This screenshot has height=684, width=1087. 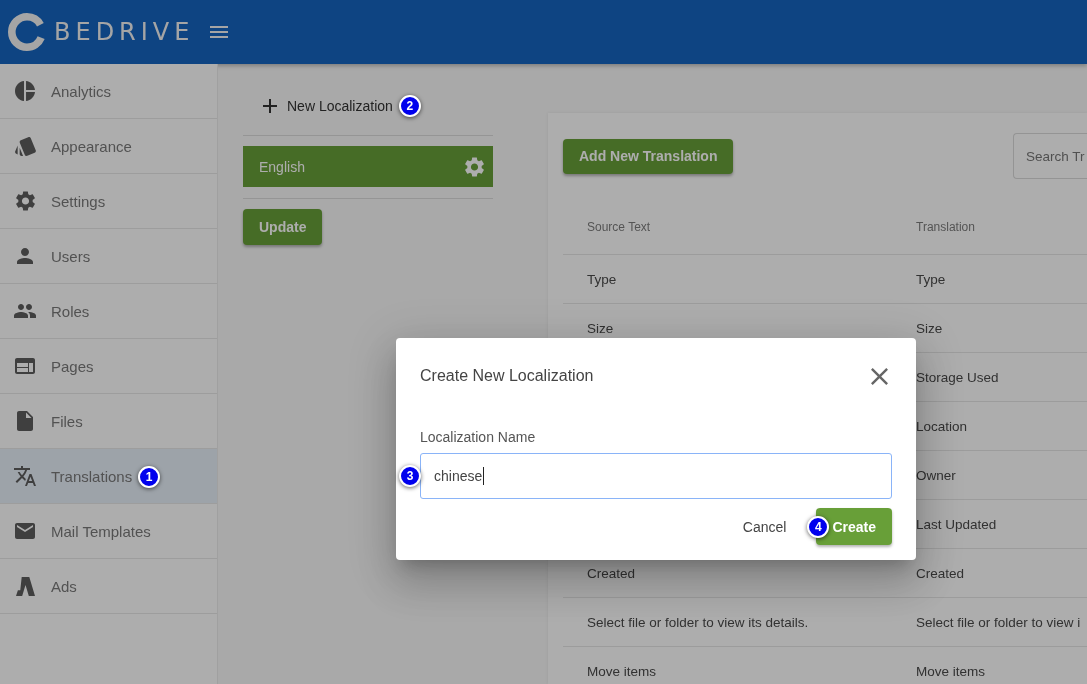 I want to click on sidebar-item: Analytics, so click(x=108, y=91).